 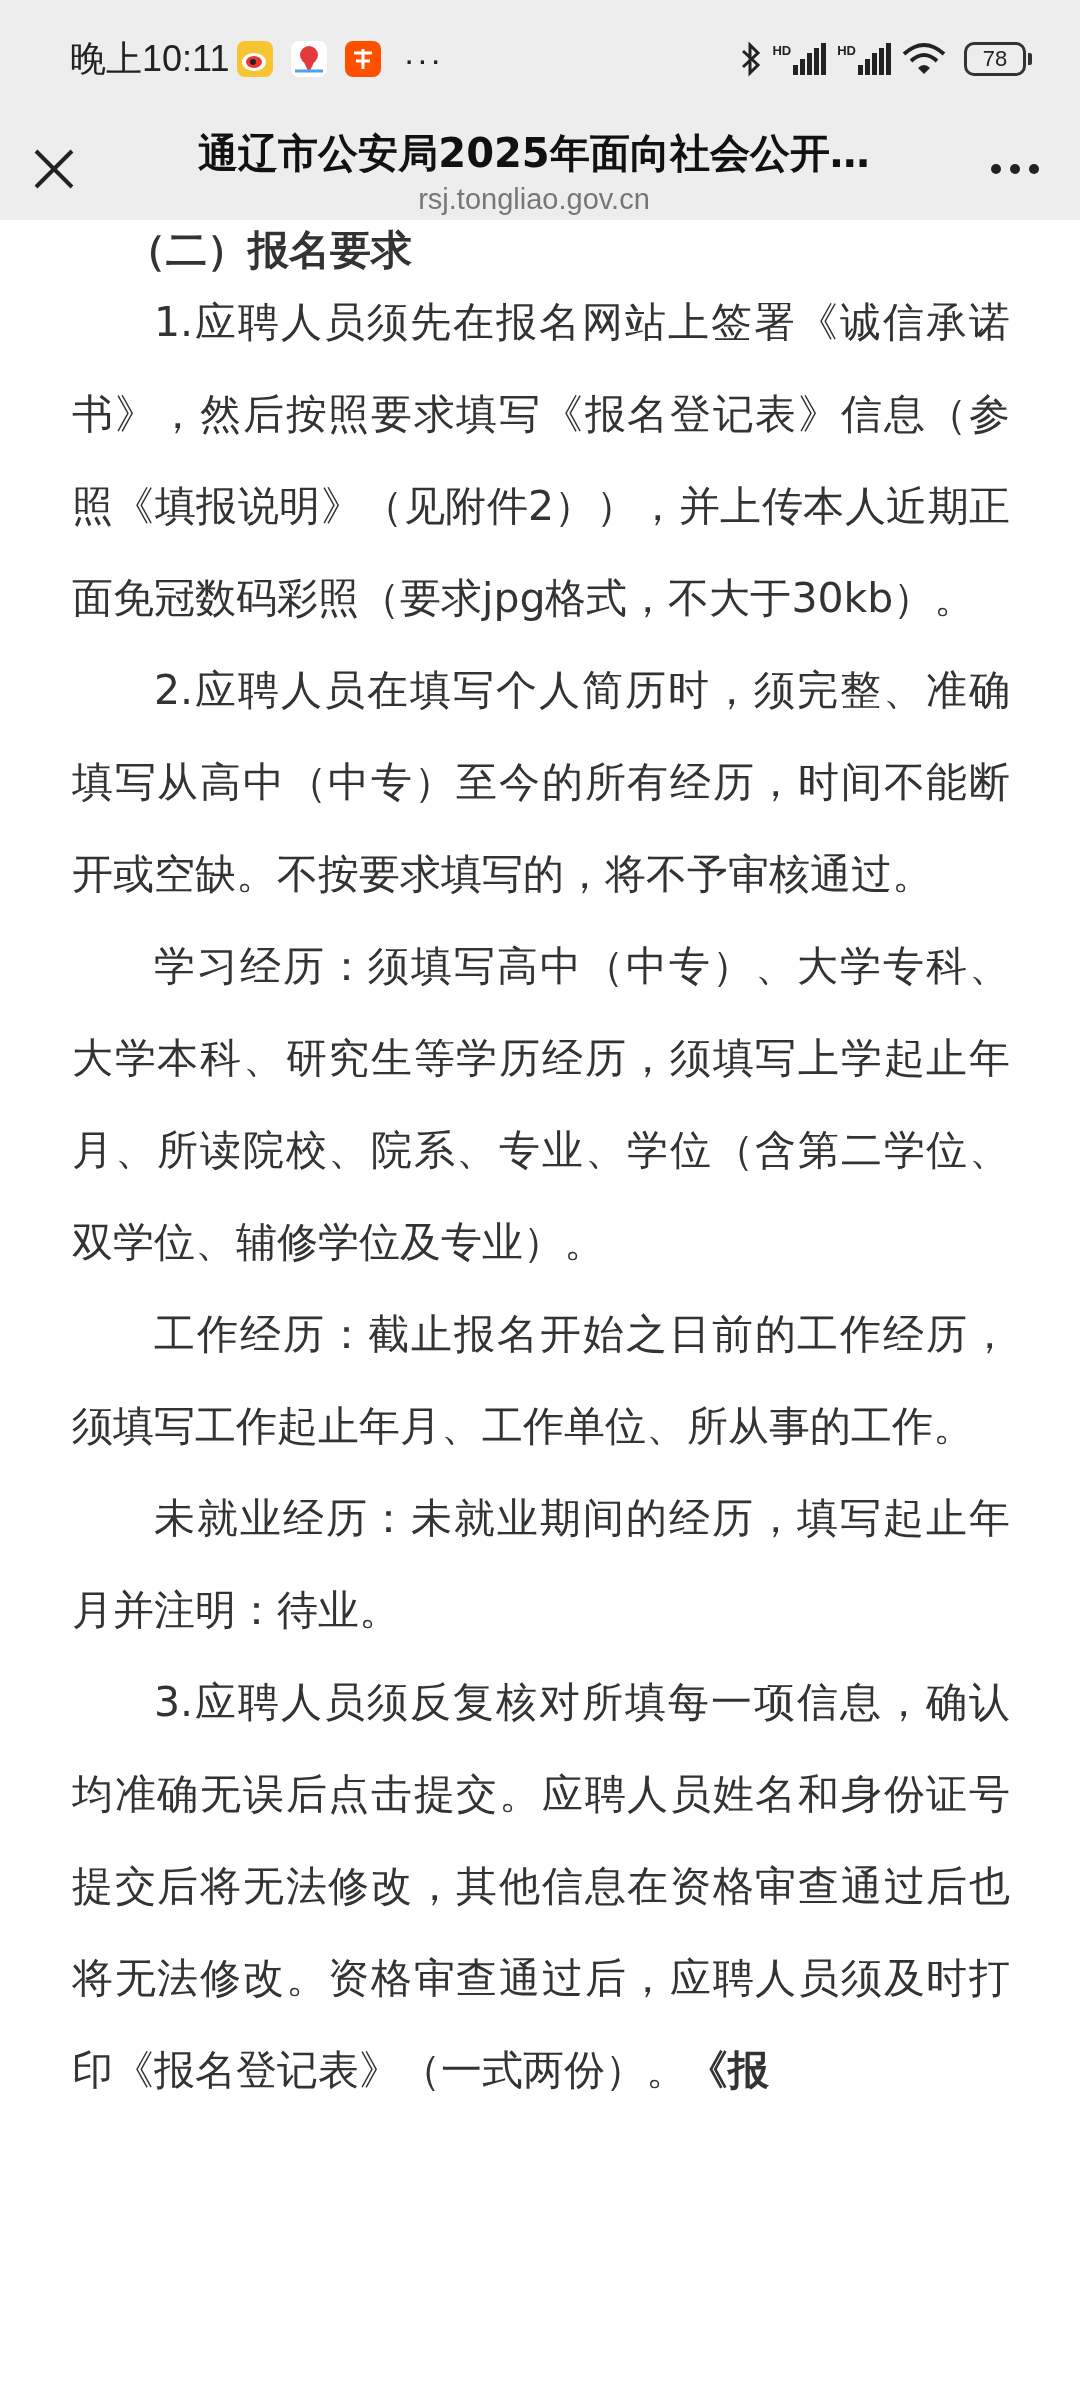 I want to click on map-pin-app-icon, so click(x=309, y=59).